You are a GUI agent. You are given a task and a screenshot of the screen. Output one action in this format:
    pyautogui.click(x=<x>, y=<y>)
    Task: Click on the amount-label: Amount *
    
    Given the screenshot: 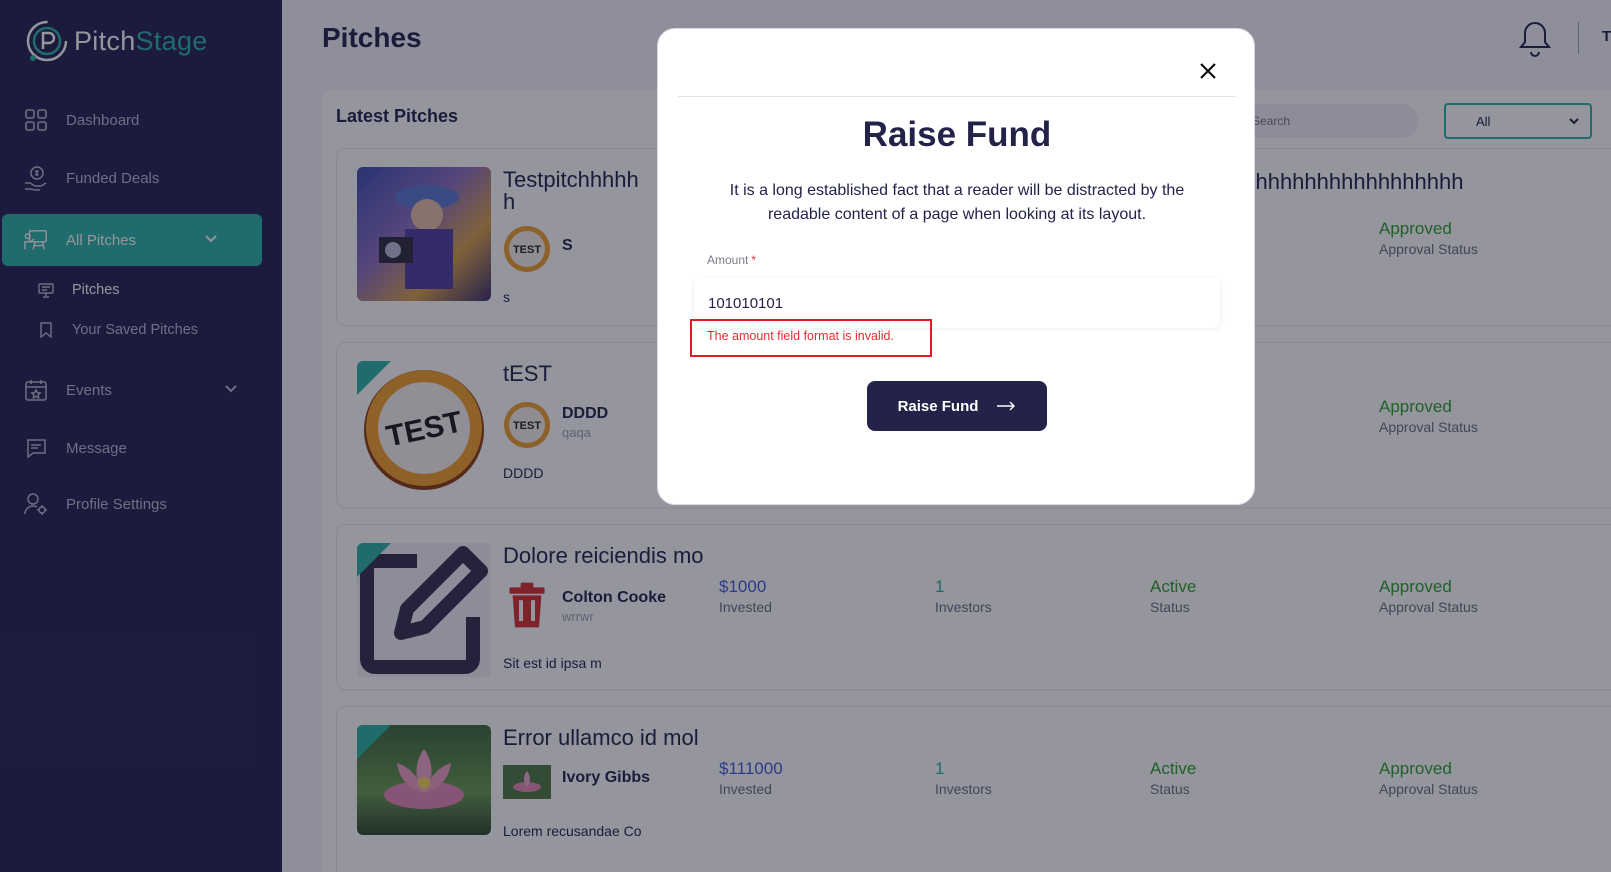 What is the action you would take?
    pyautogui.click(x=731, y=260)
    